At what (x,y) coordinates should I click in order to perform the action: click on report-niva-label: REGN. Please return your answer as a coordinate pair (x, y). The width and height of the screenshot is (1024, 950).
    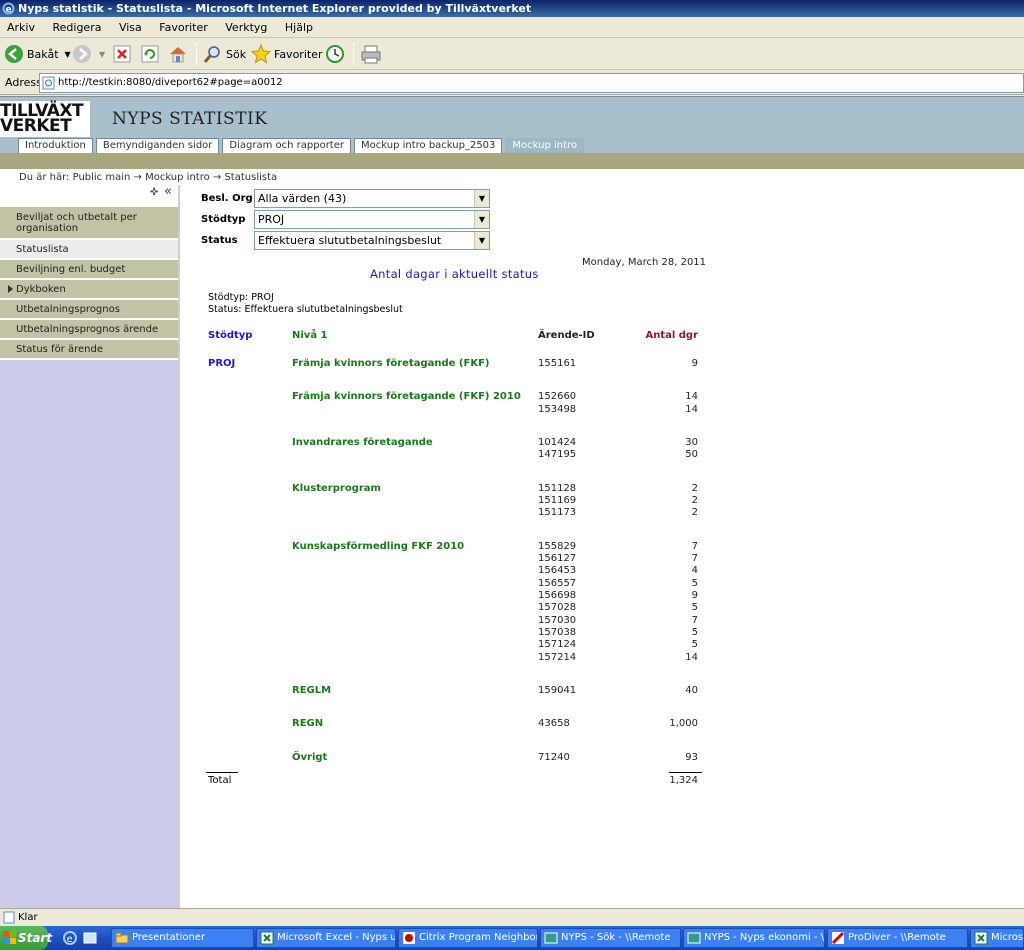
    Looking at the image, I should click on (308, 724).